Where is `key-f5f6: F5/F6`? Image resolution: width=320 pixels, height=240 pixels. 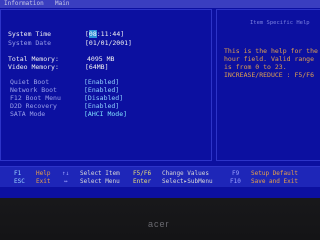 key-f5f6: F5/F6 is located at coordinates (142, 173).